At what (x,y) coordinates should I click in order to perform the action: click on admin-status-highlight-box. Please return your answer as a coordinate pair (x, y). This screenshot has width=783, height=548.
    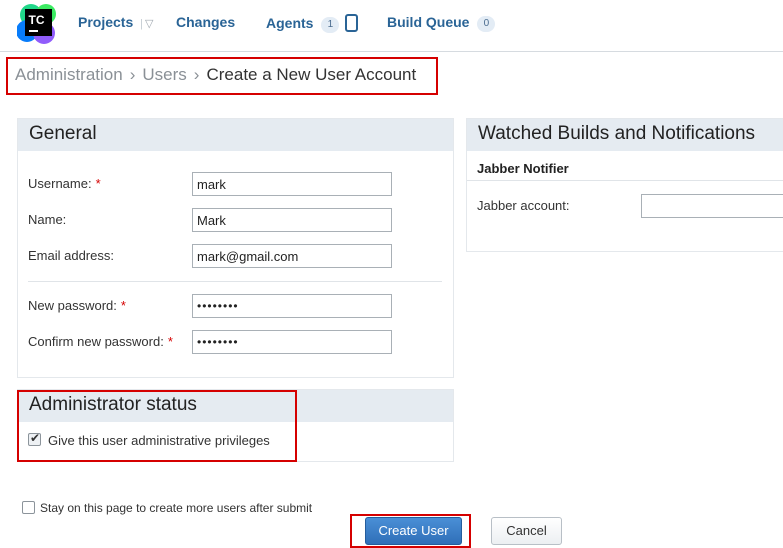
    Looking at the image, I should click on (157, 426).